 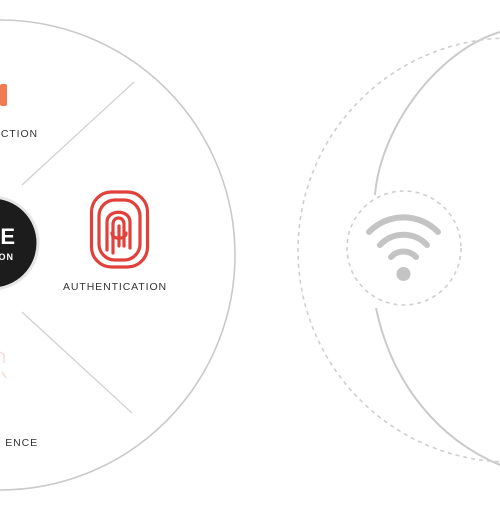 I want to click on top-segment-label: ECTION, so click(x=19, y=134).